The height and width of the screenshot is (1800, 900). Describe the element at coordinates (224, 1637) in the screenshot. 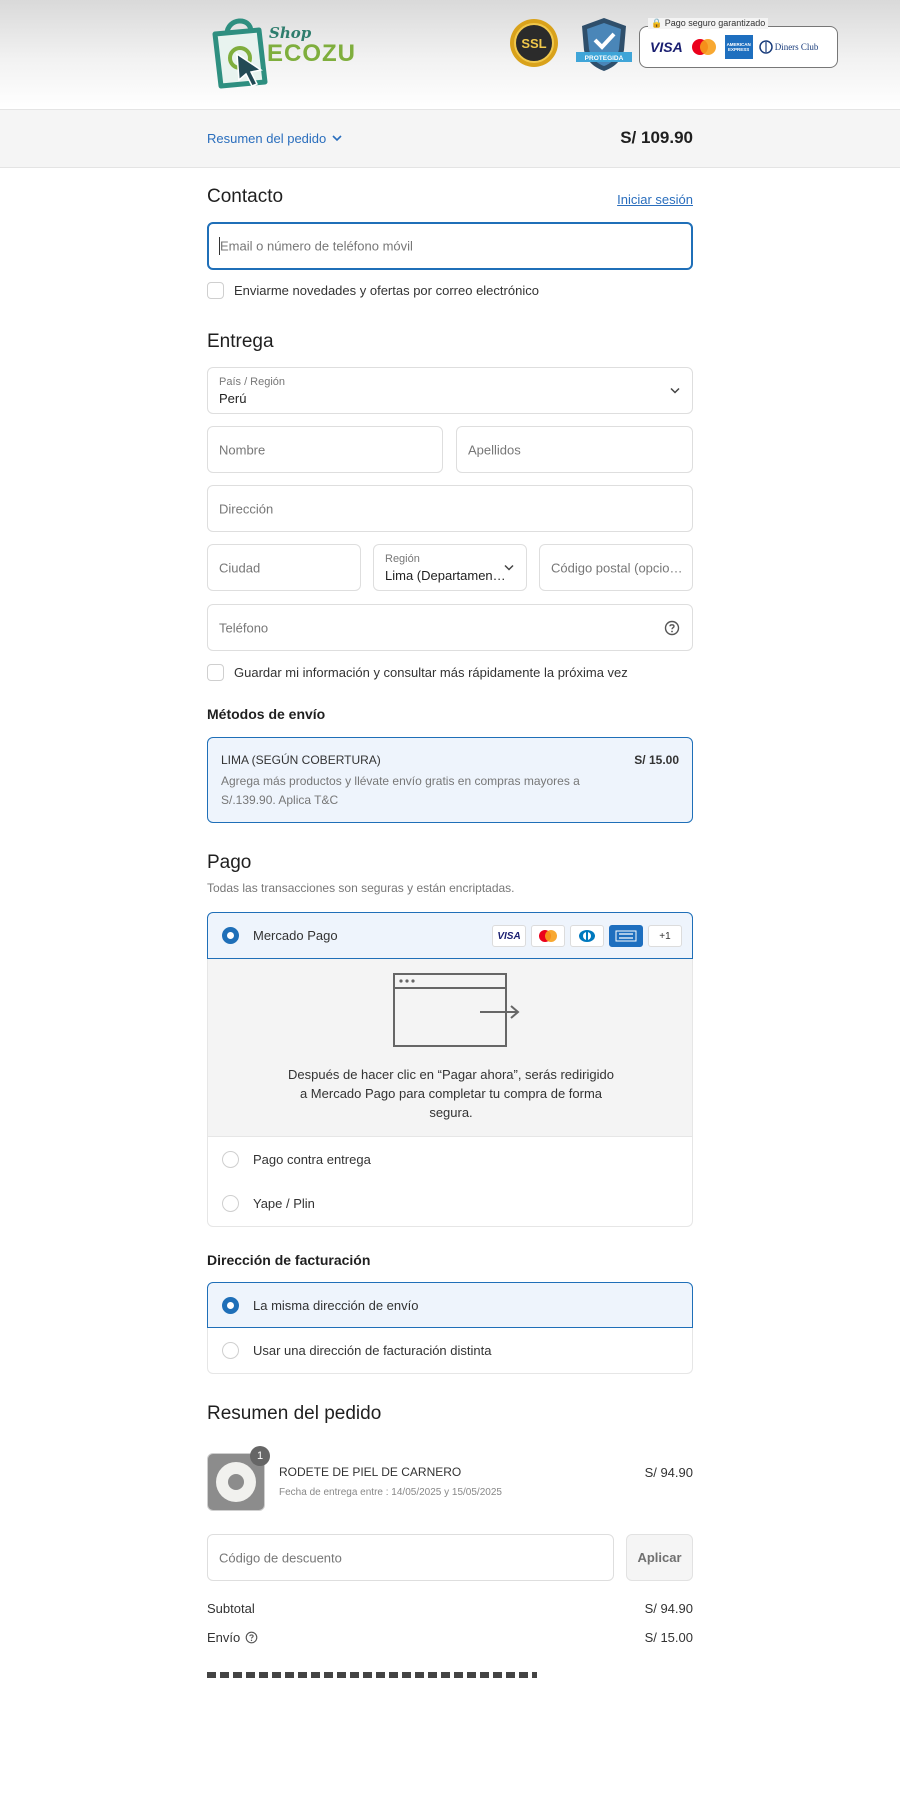

I see `shipping-cost-label: Envío` at that location.